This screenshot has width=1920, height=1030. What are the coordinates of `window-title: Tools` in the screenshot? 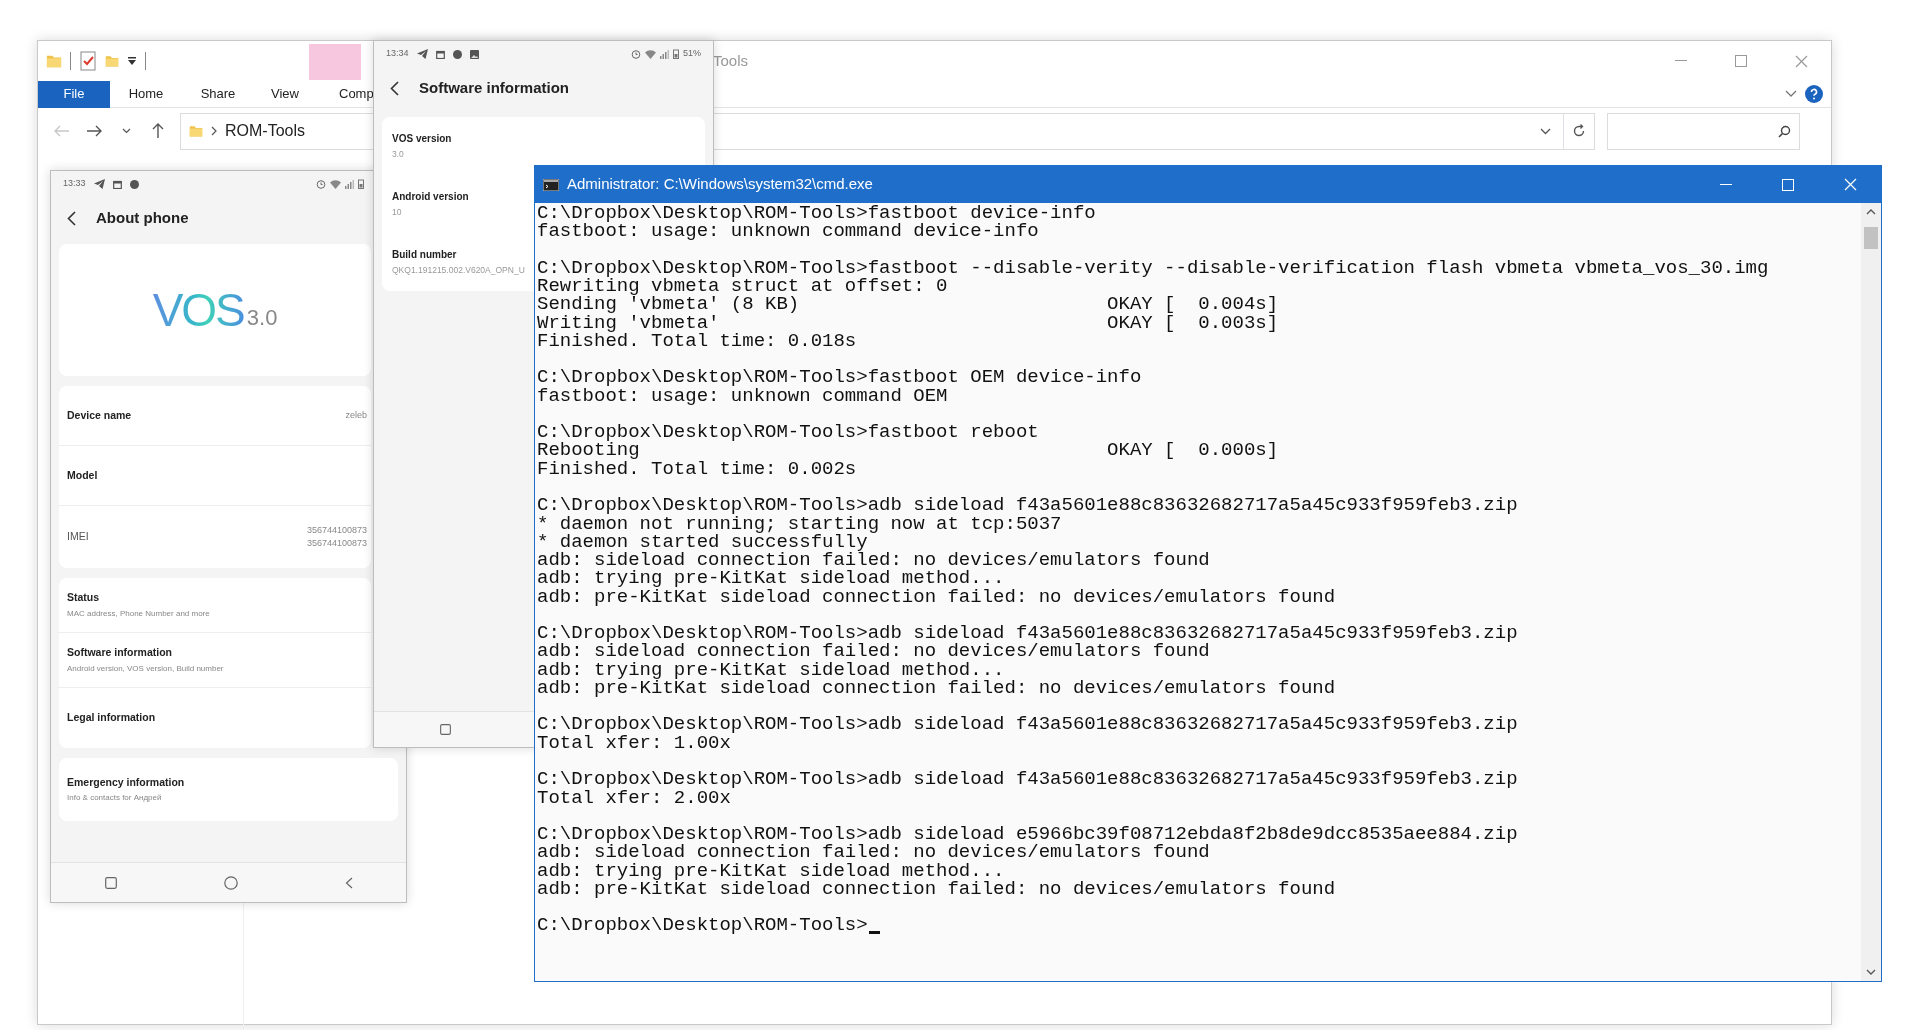 It's located at (731, 60).